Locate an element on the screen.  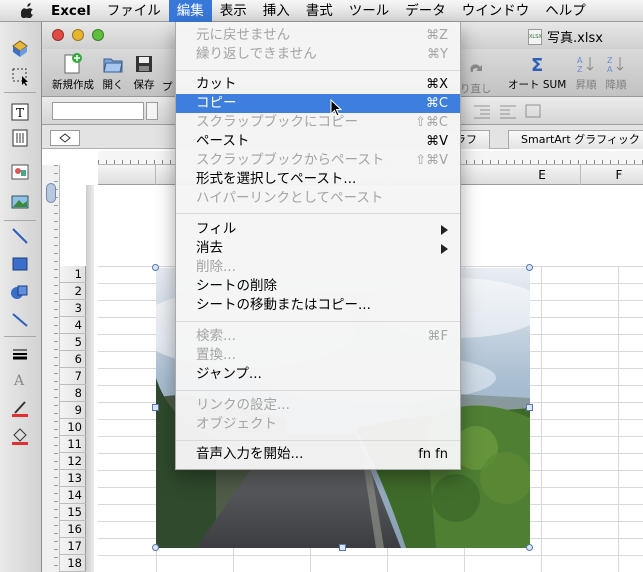
save-label: 保存 is located at coordinates (144, 85).